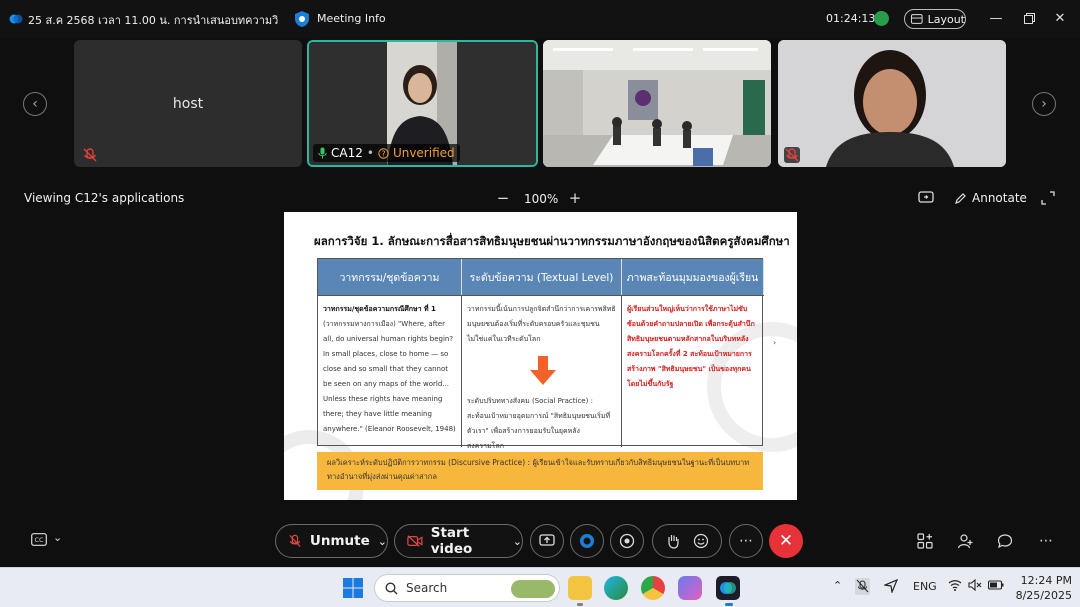 The image size is (1080, 607). I want to click on zoom-level: 100%, so click(541, 199).